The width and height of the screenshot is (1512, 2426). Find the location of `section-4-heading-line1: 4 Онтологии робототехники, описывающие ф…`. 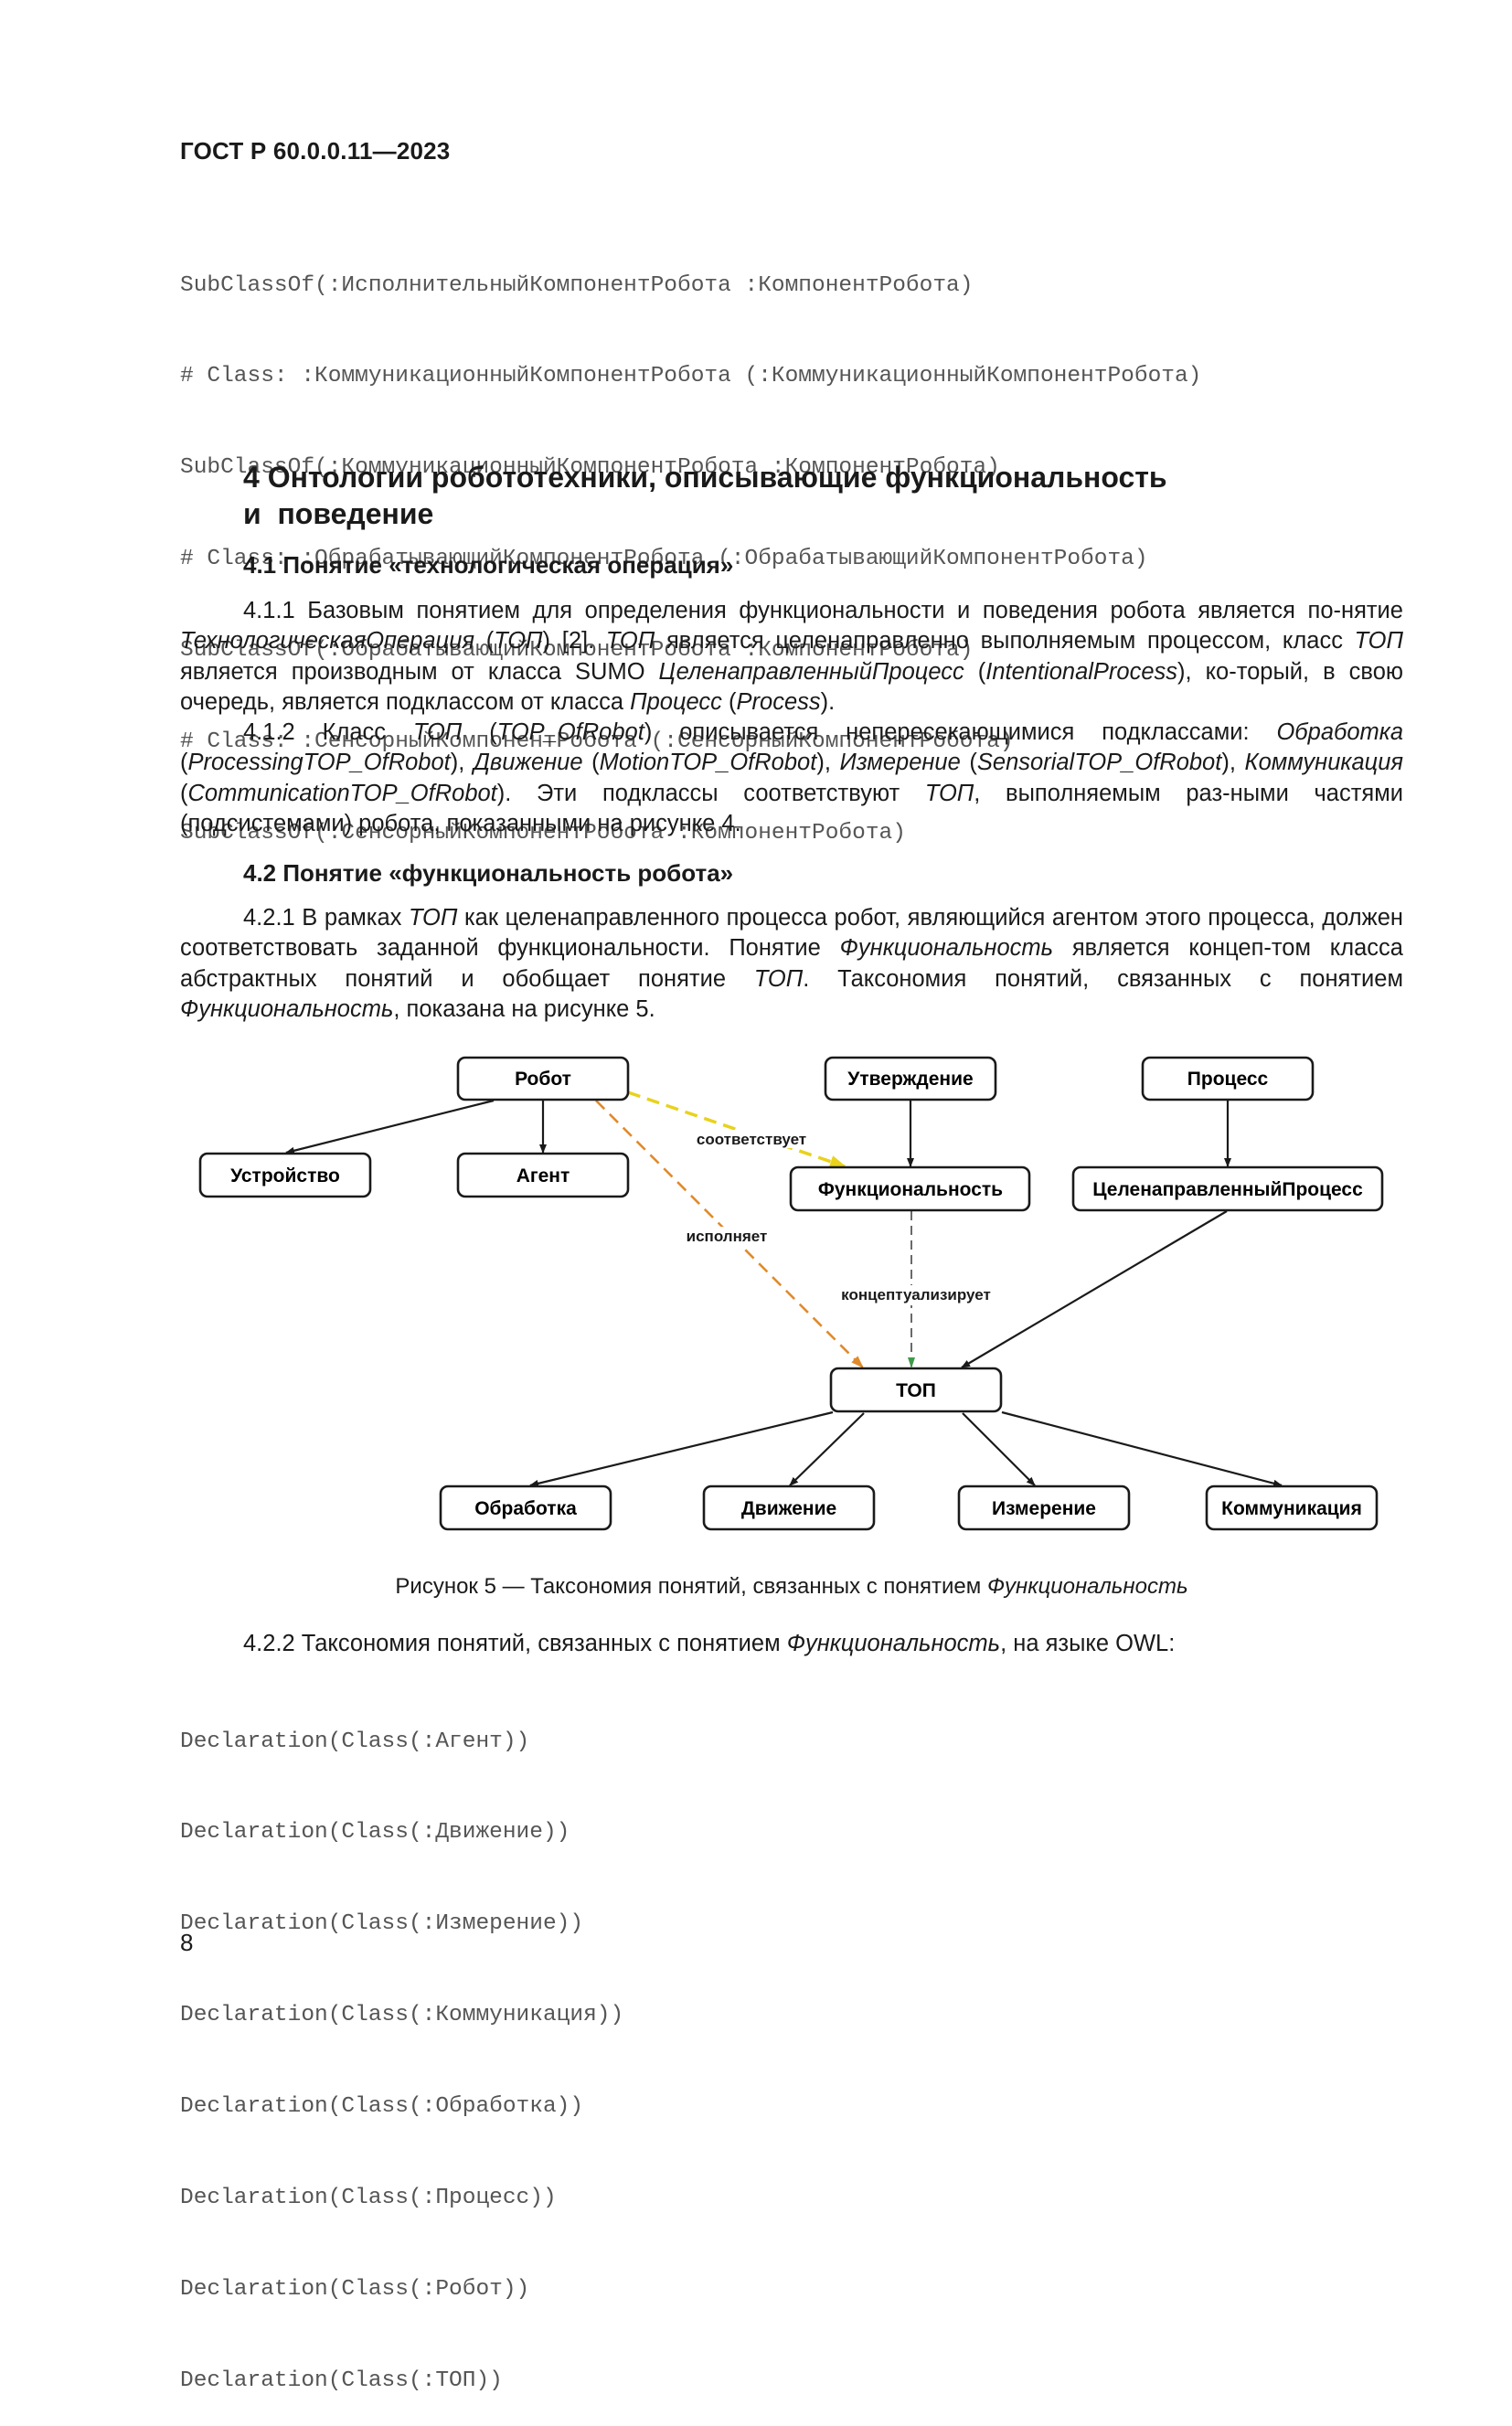

section-4-heading-line1: 4 Онтологии робототехники, описывающие ф… is located at coordinates (705, 478).